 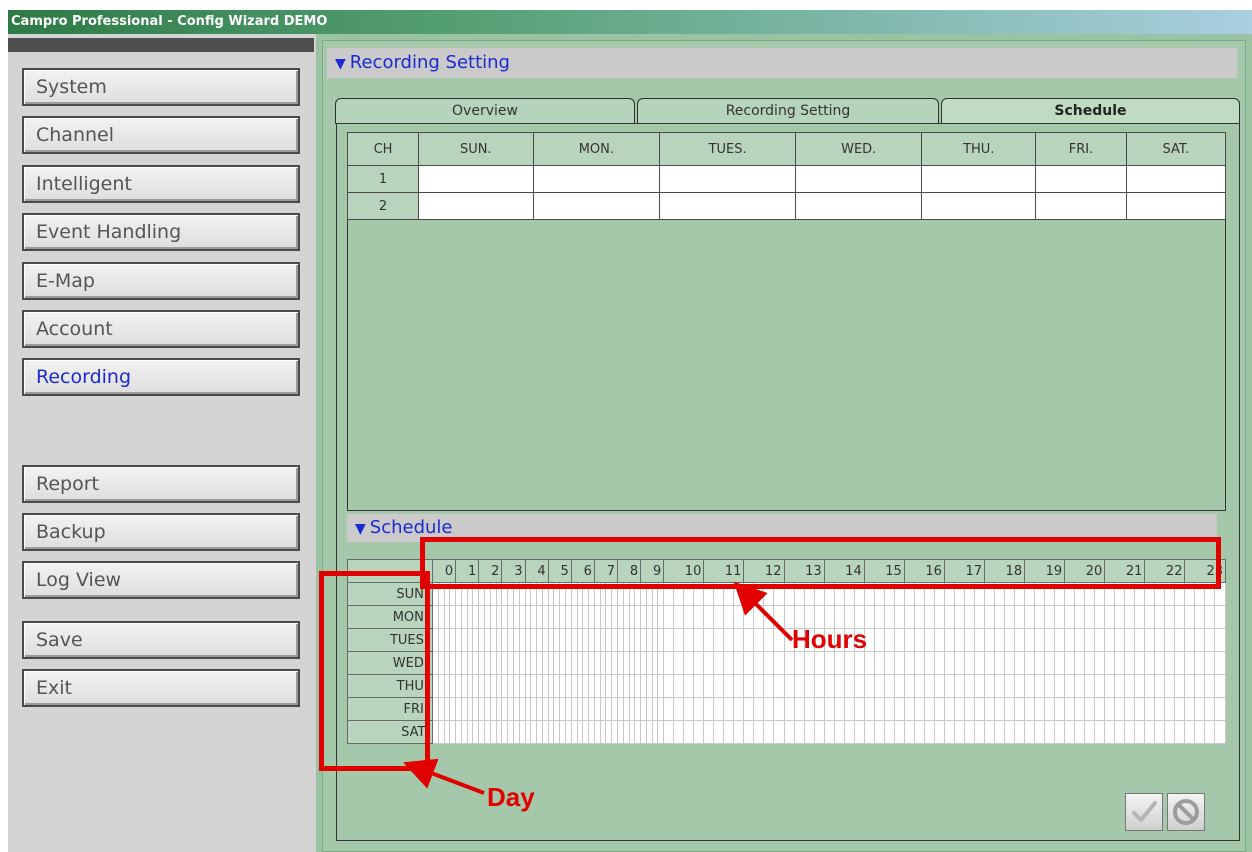 I want to click on nav-channel-button: Channel, so click(x=161, y=135).